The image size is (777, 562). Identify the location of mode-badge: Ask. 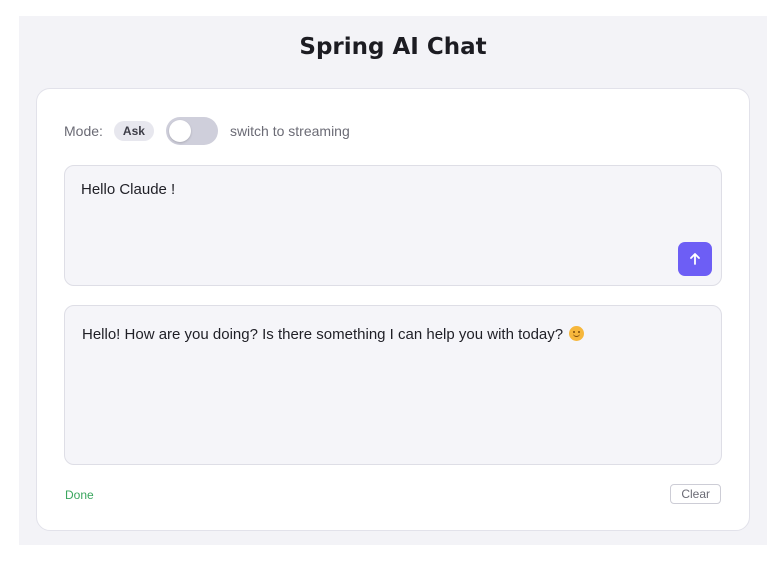
(133, 131).